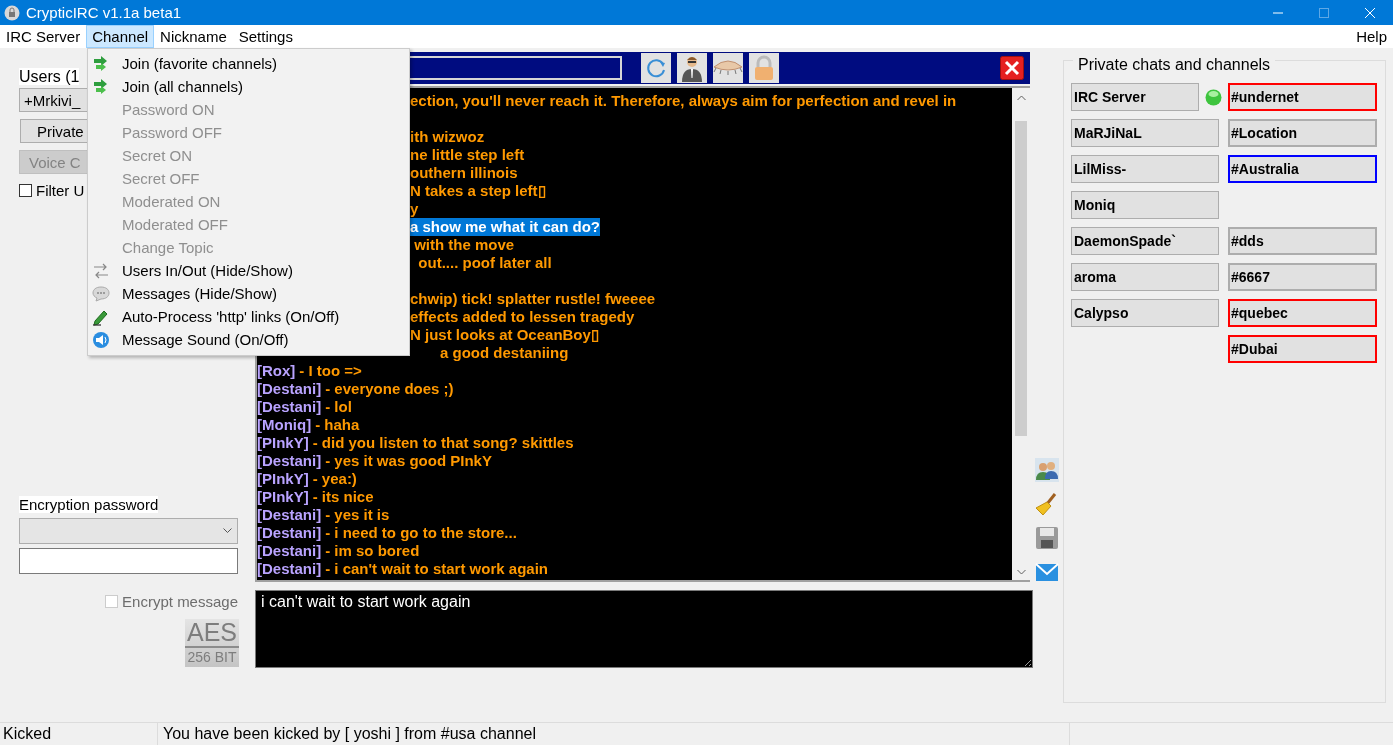  What do you see at coordinates (1324, 12) in the screenshot?
I see `maximize-icon` at bounding box center [1324, 12].